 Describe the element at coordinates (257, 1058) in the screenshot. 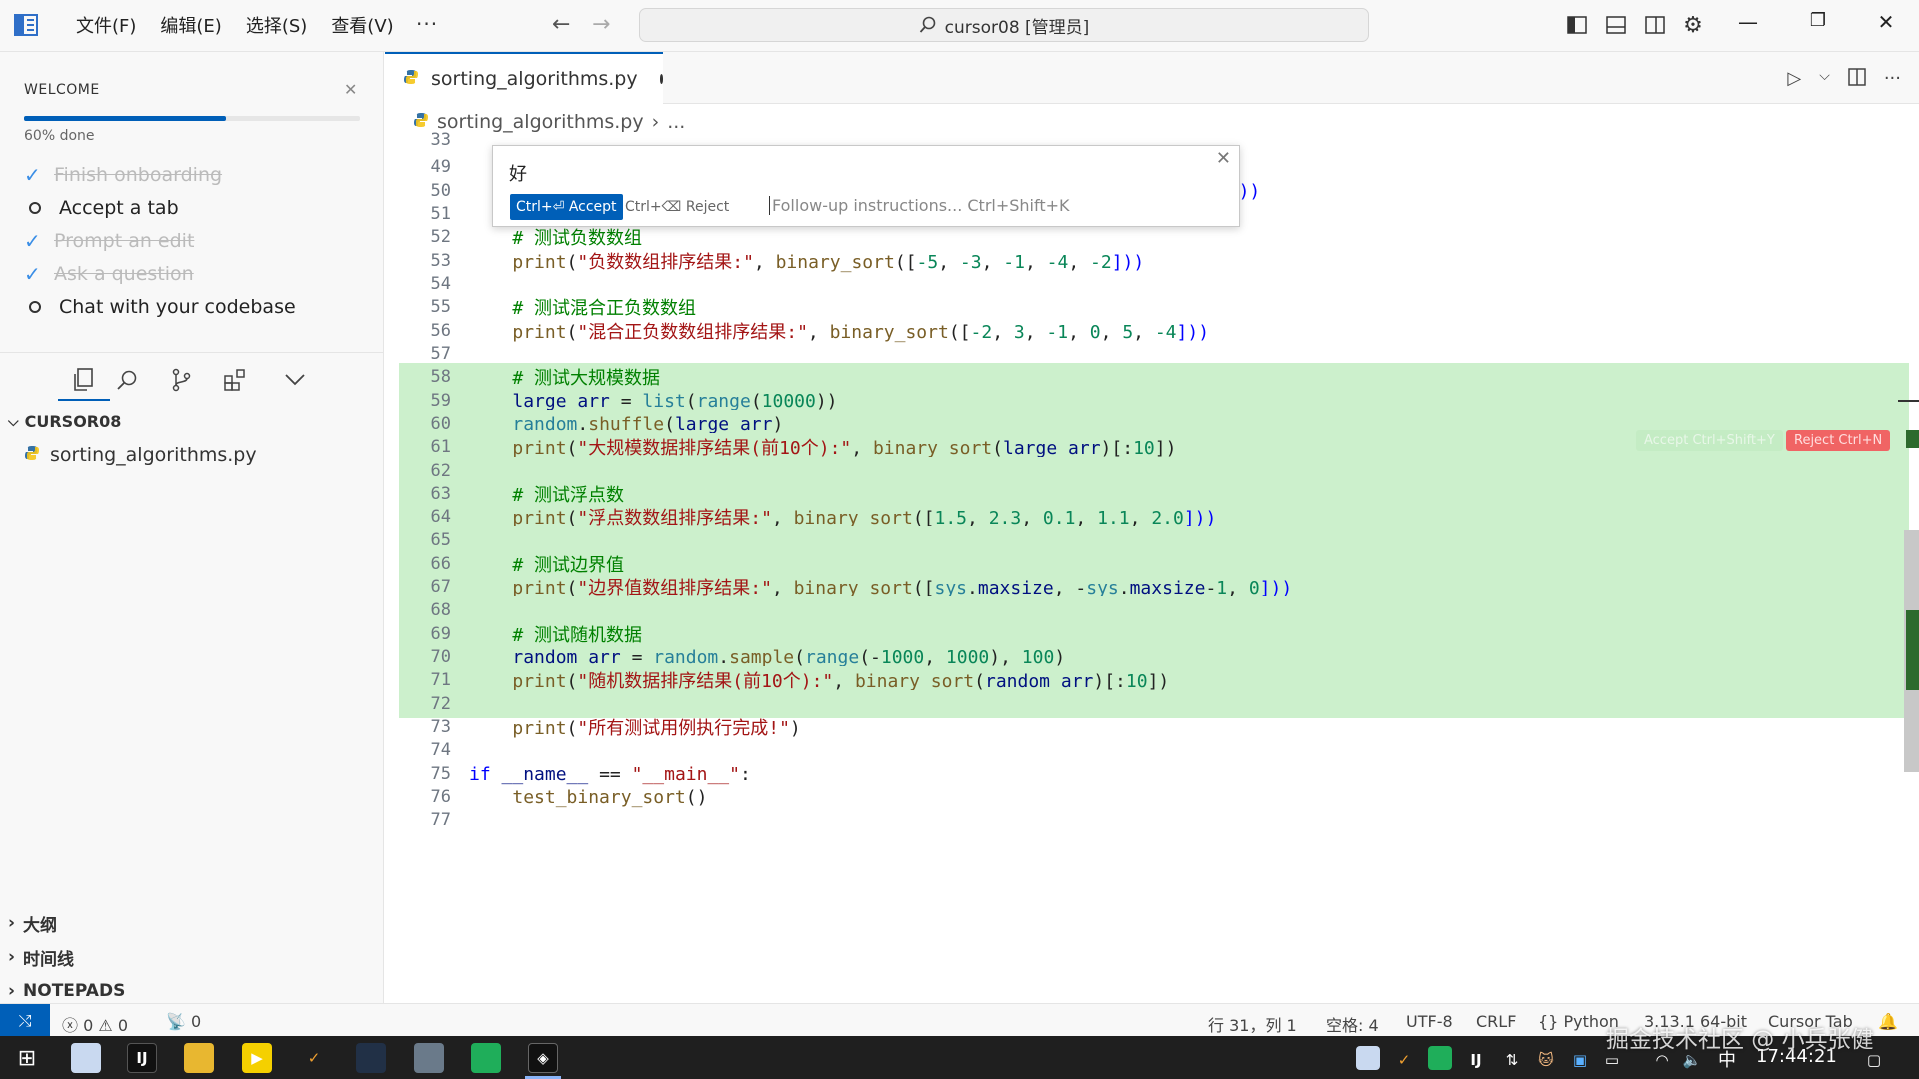

I see `media-player-icon: ▶` at that location.